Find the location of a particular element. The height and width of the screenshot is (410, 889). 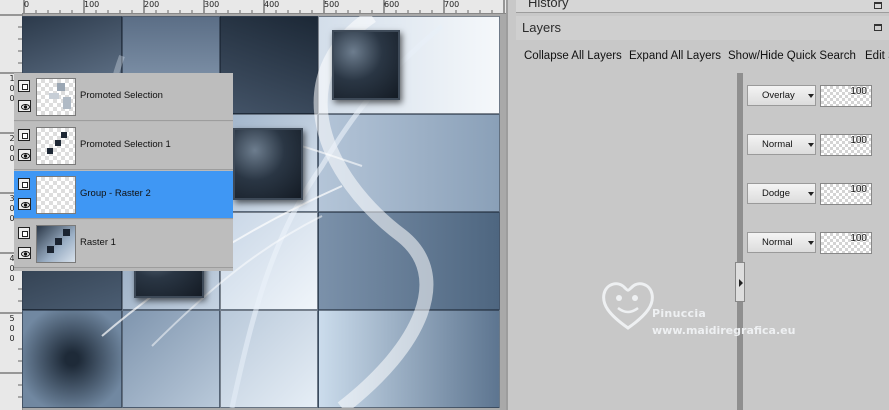

blend-mode-dropdown: Overlay is located at coordinates (781, 95).